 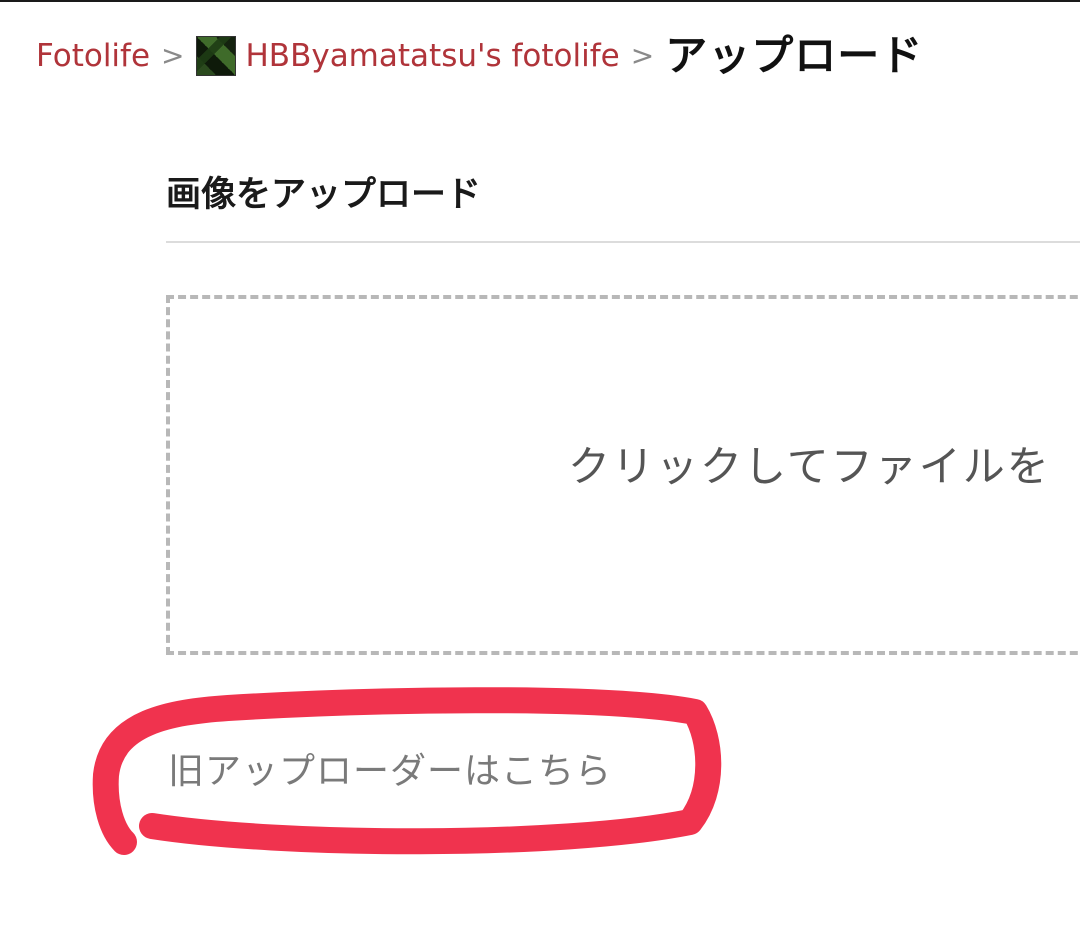 What do you see at coordinates (390, 772) in the screenshot?
I see `old-uploader-link: 旧アップローダーはこちら` at bounding box center [390, 772].